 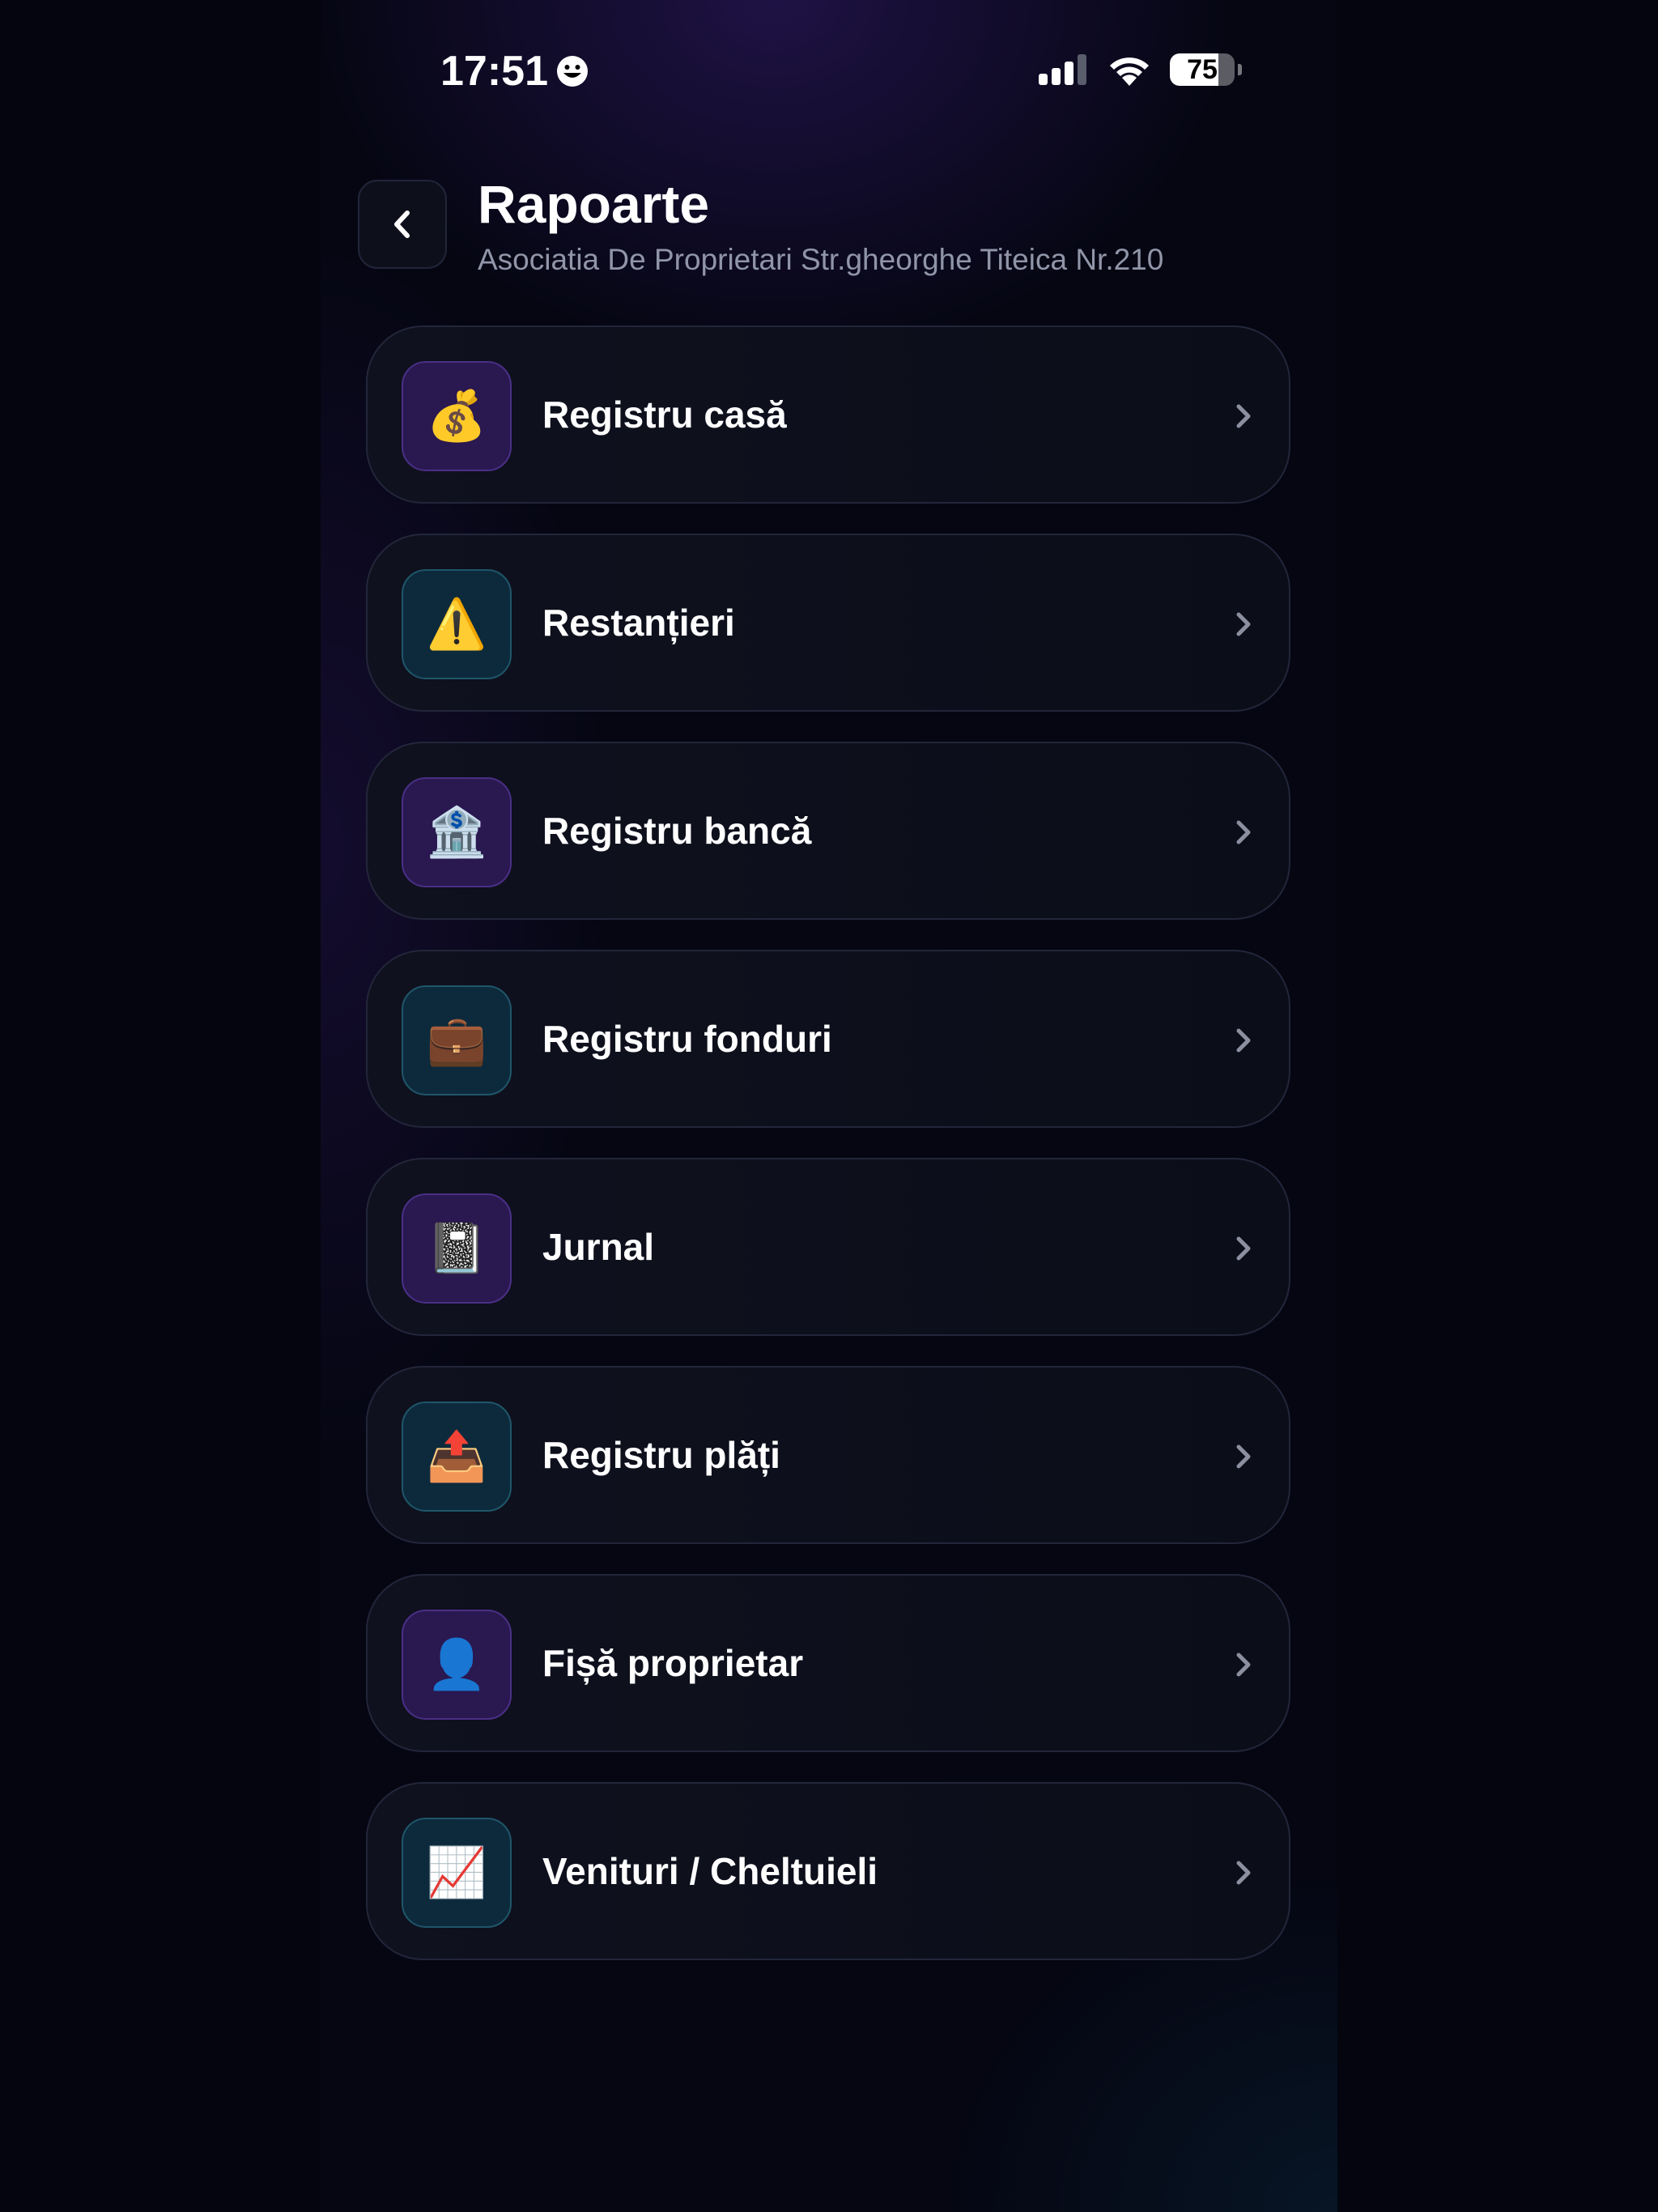 What do you see at coordinates (828, 1663) in the screenshot?
I see `report-item: 👤 Fișă proprietar` at bounding box center [828, 1663].